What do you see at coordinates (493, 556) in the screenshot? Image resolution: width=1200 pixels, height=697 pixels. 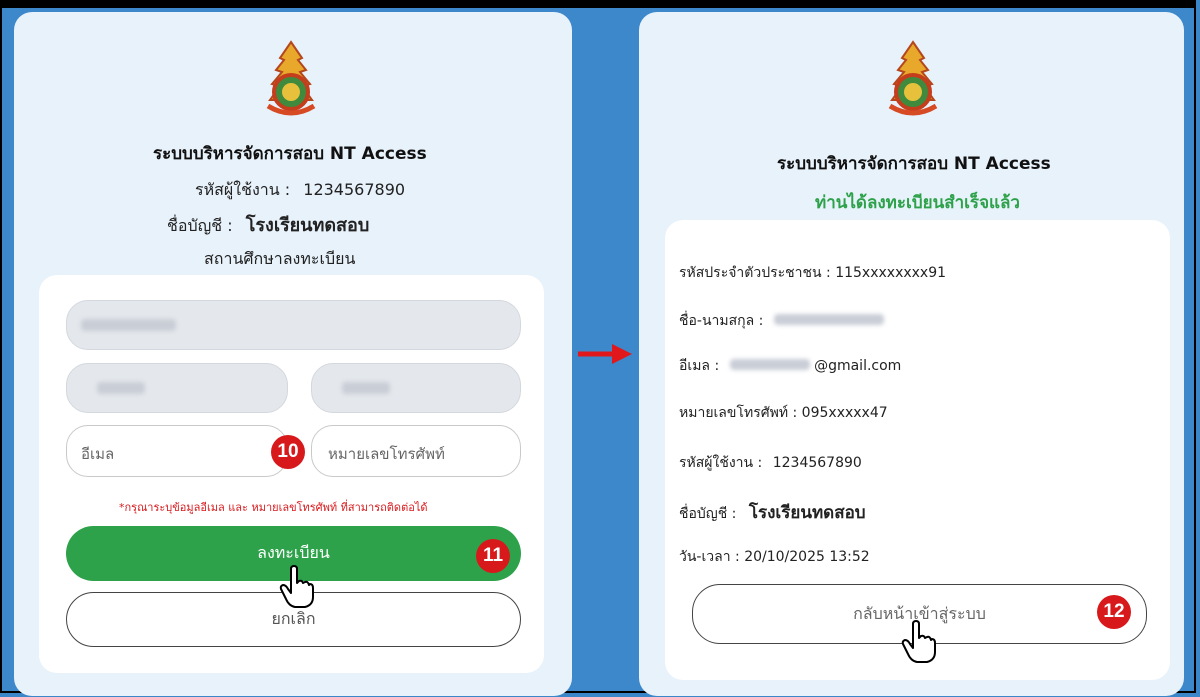 I see `step-badge-11: 11` at bounding box center [493, 556].